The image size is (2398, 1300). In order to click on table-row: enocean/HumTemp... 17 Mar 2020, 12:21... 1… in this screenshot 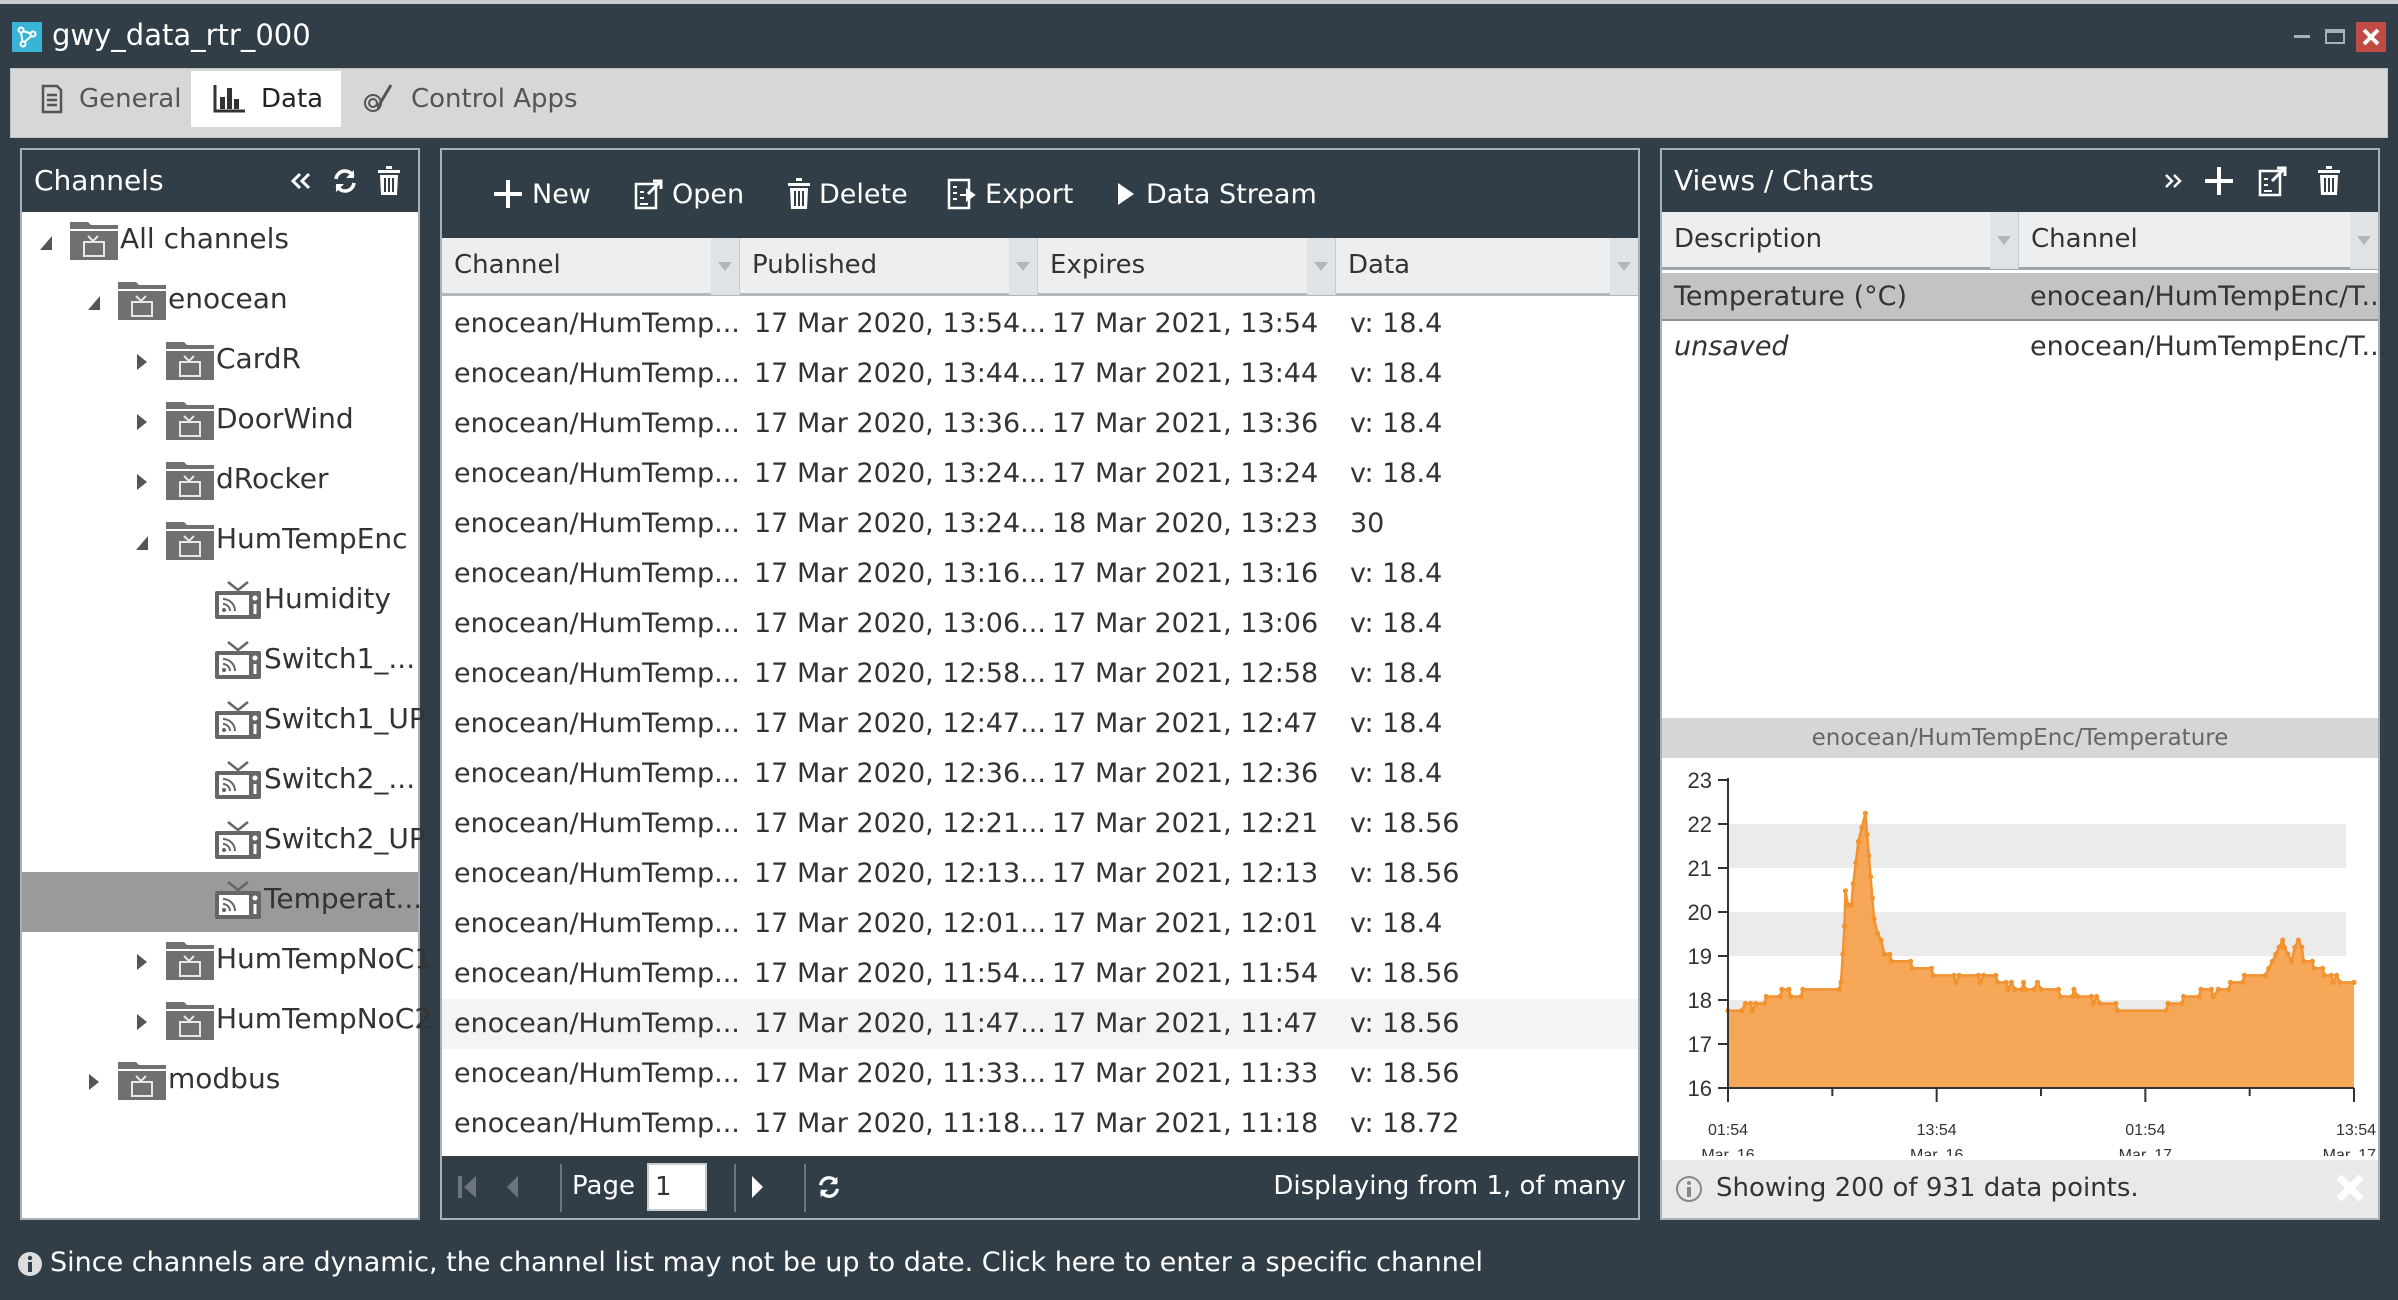, I will do `click(1040, 824)`.